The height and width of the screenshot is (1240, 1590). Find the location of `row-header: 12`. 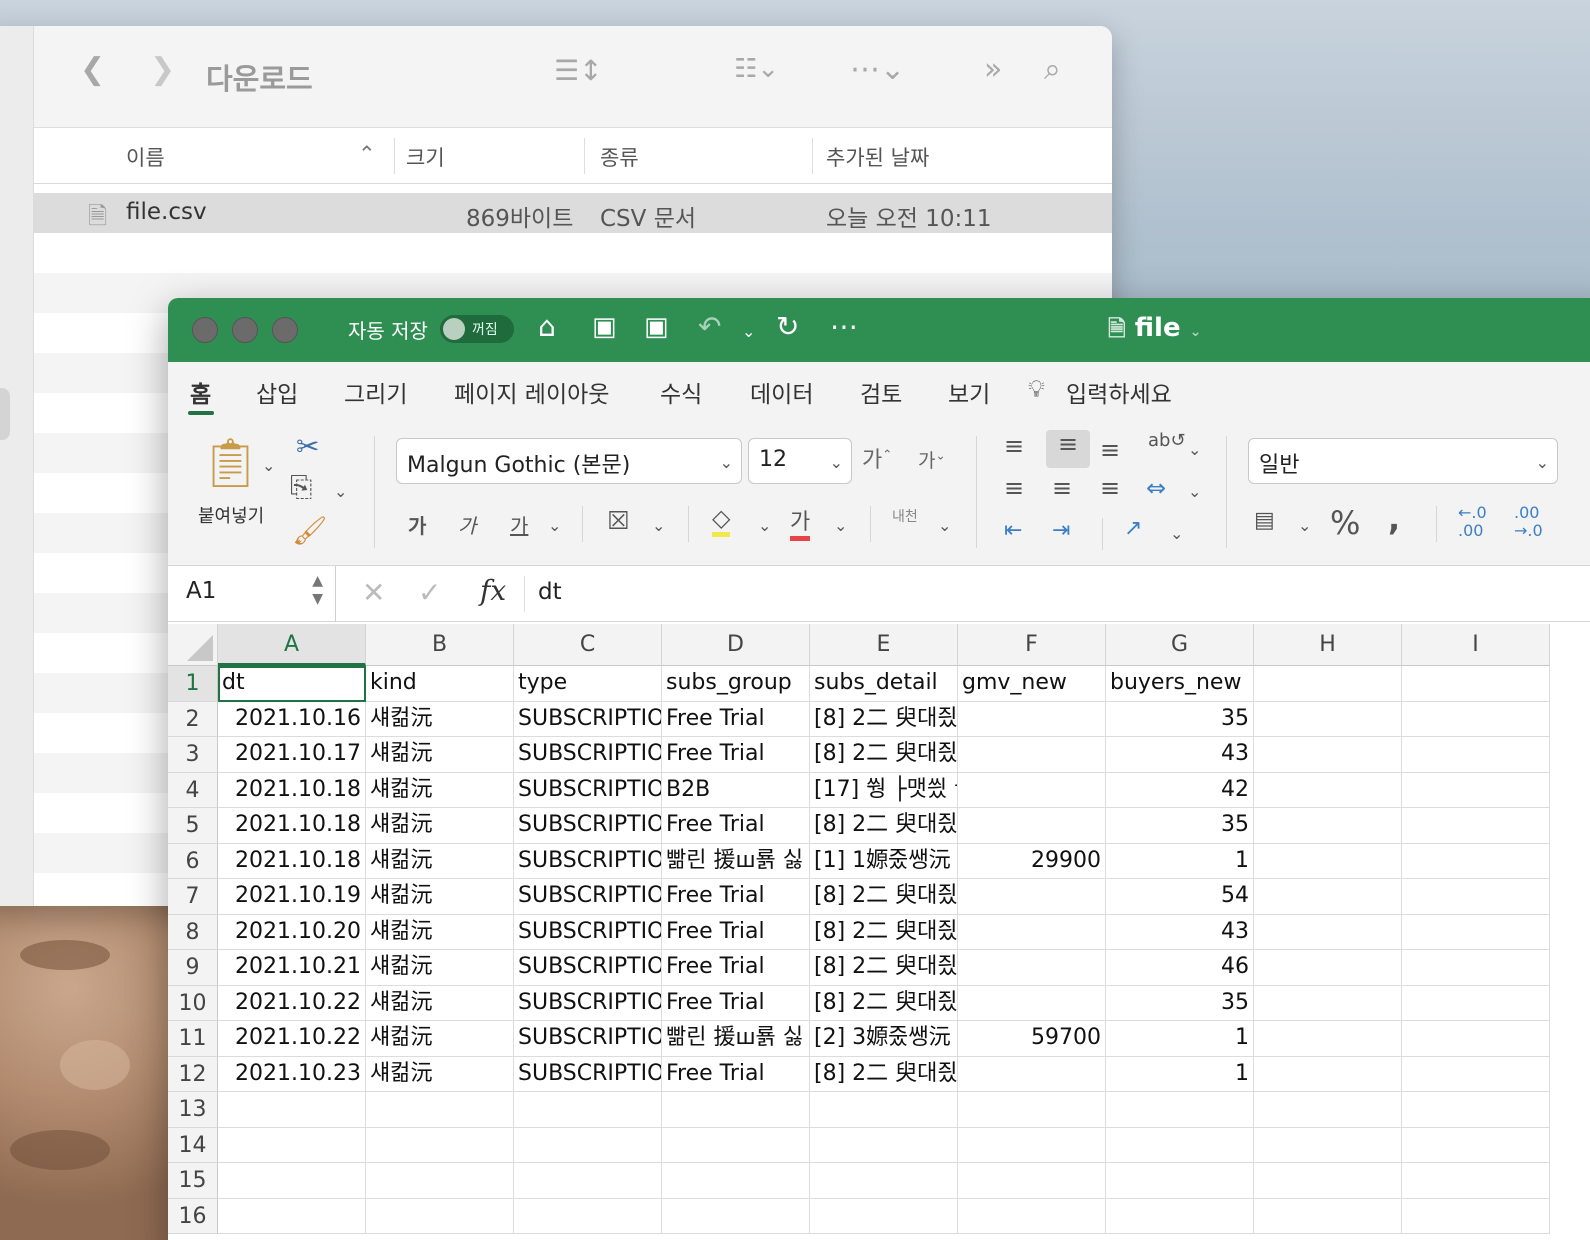

row-header: 12 is located at coordinates (193, 1074).